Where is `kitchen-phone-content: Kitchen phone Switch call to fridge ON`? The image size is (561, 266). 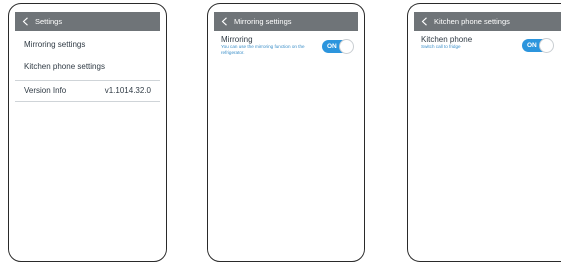 kitchen-phone-content: Kitchen phone Switch call to fridge ON is located at coordinates (487, 42).